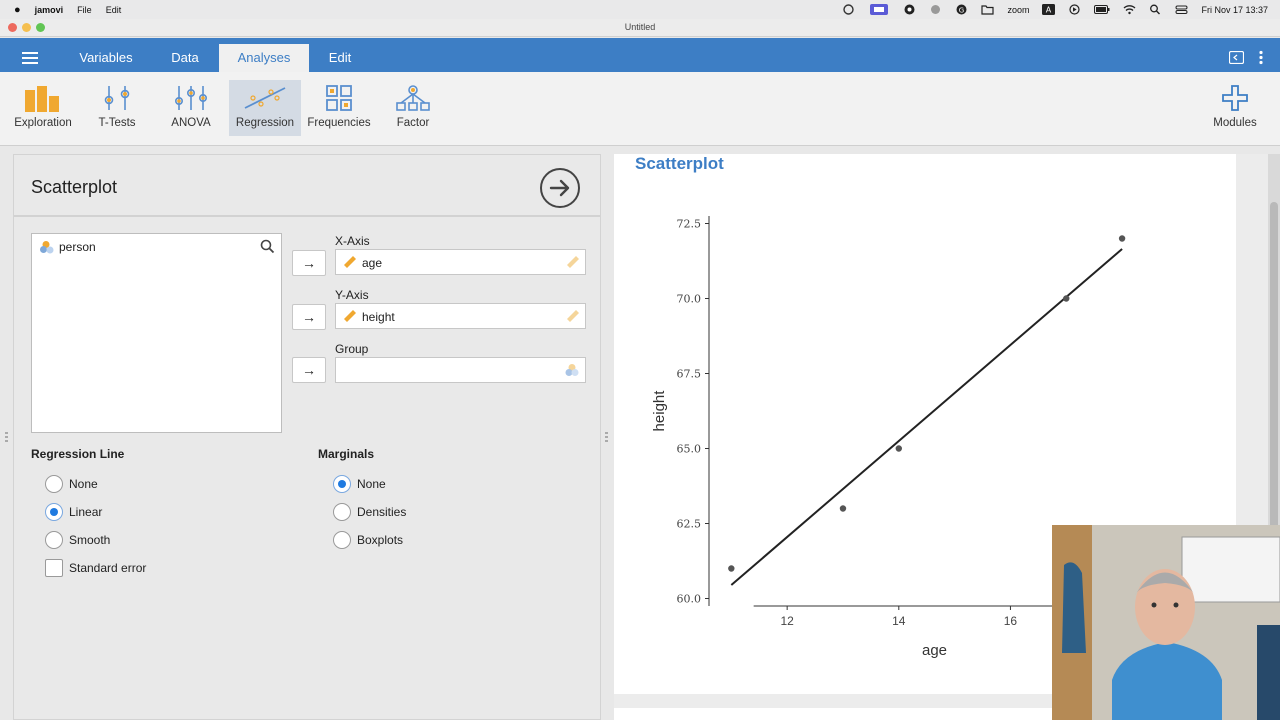  I want to click on group-field, so click(460, 370).